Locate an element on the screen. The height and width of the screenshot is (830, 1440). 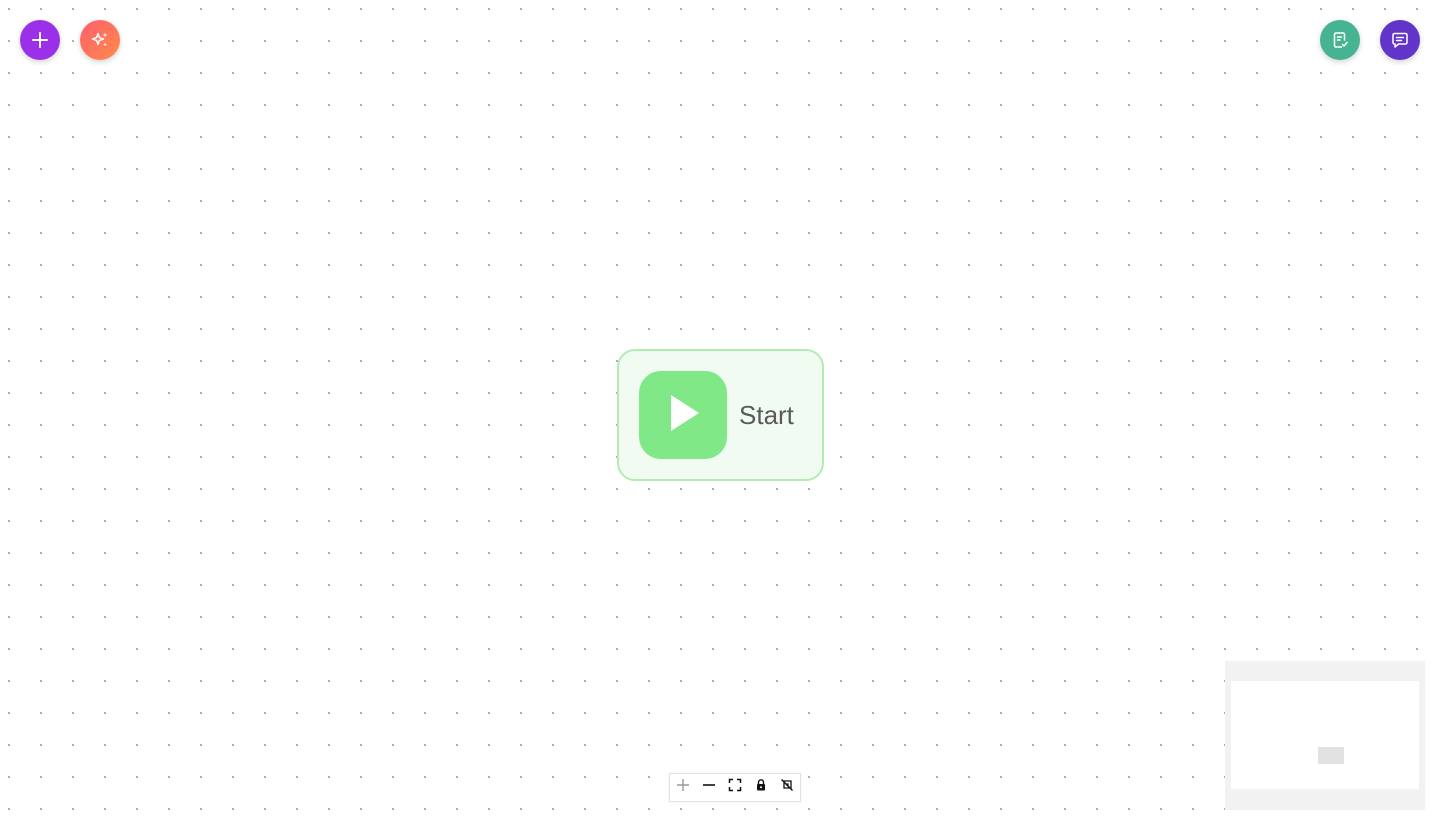
minus-icon is located at coordinates (709, 787).